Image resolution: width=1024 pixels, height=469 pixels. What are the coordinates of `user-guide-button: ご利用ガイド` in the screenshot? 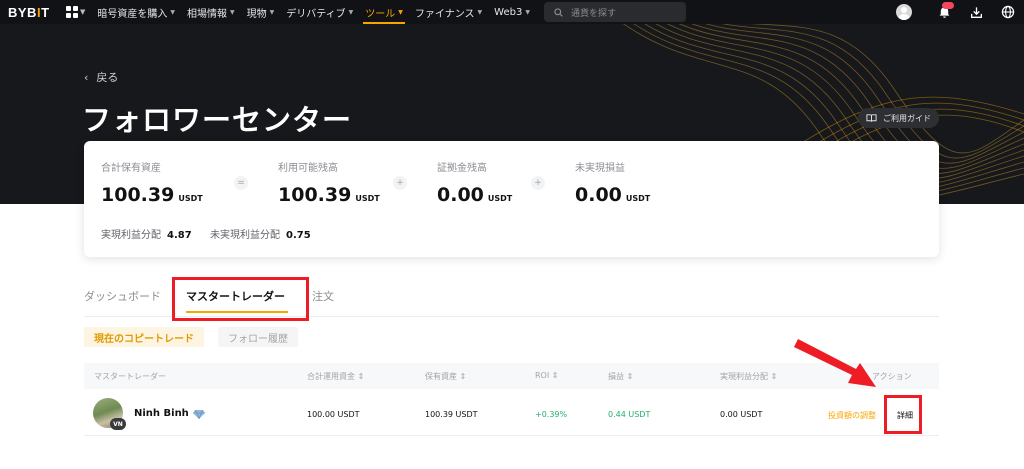 It's located at (898, 118).